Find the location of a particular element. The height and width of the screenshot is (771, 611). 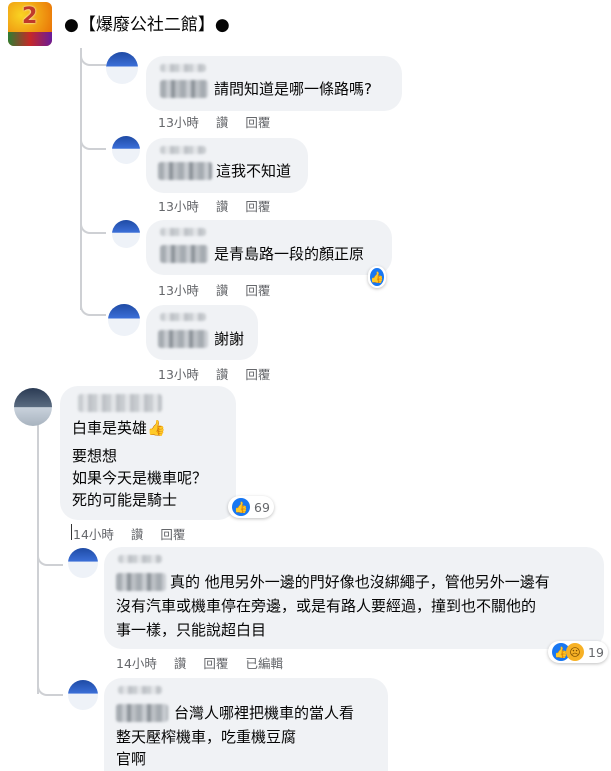

comment-text-line: 台灣人哪裡把機車的當人看 is located at coordinates (264, 713).